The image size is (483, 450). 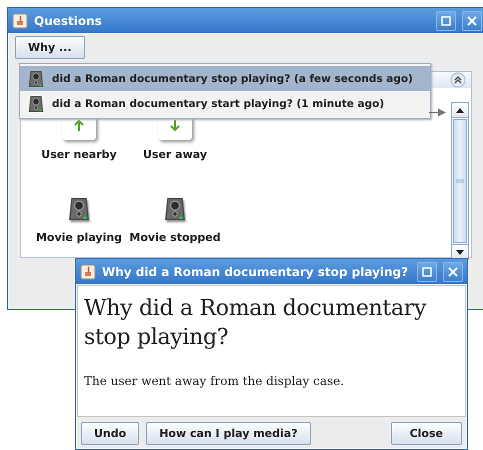 What do you see at coordinates (256, 271) in the screenshot?
I see `window-title: Why did a Roman documentary stop playing?` at bounding box center [256, 271].